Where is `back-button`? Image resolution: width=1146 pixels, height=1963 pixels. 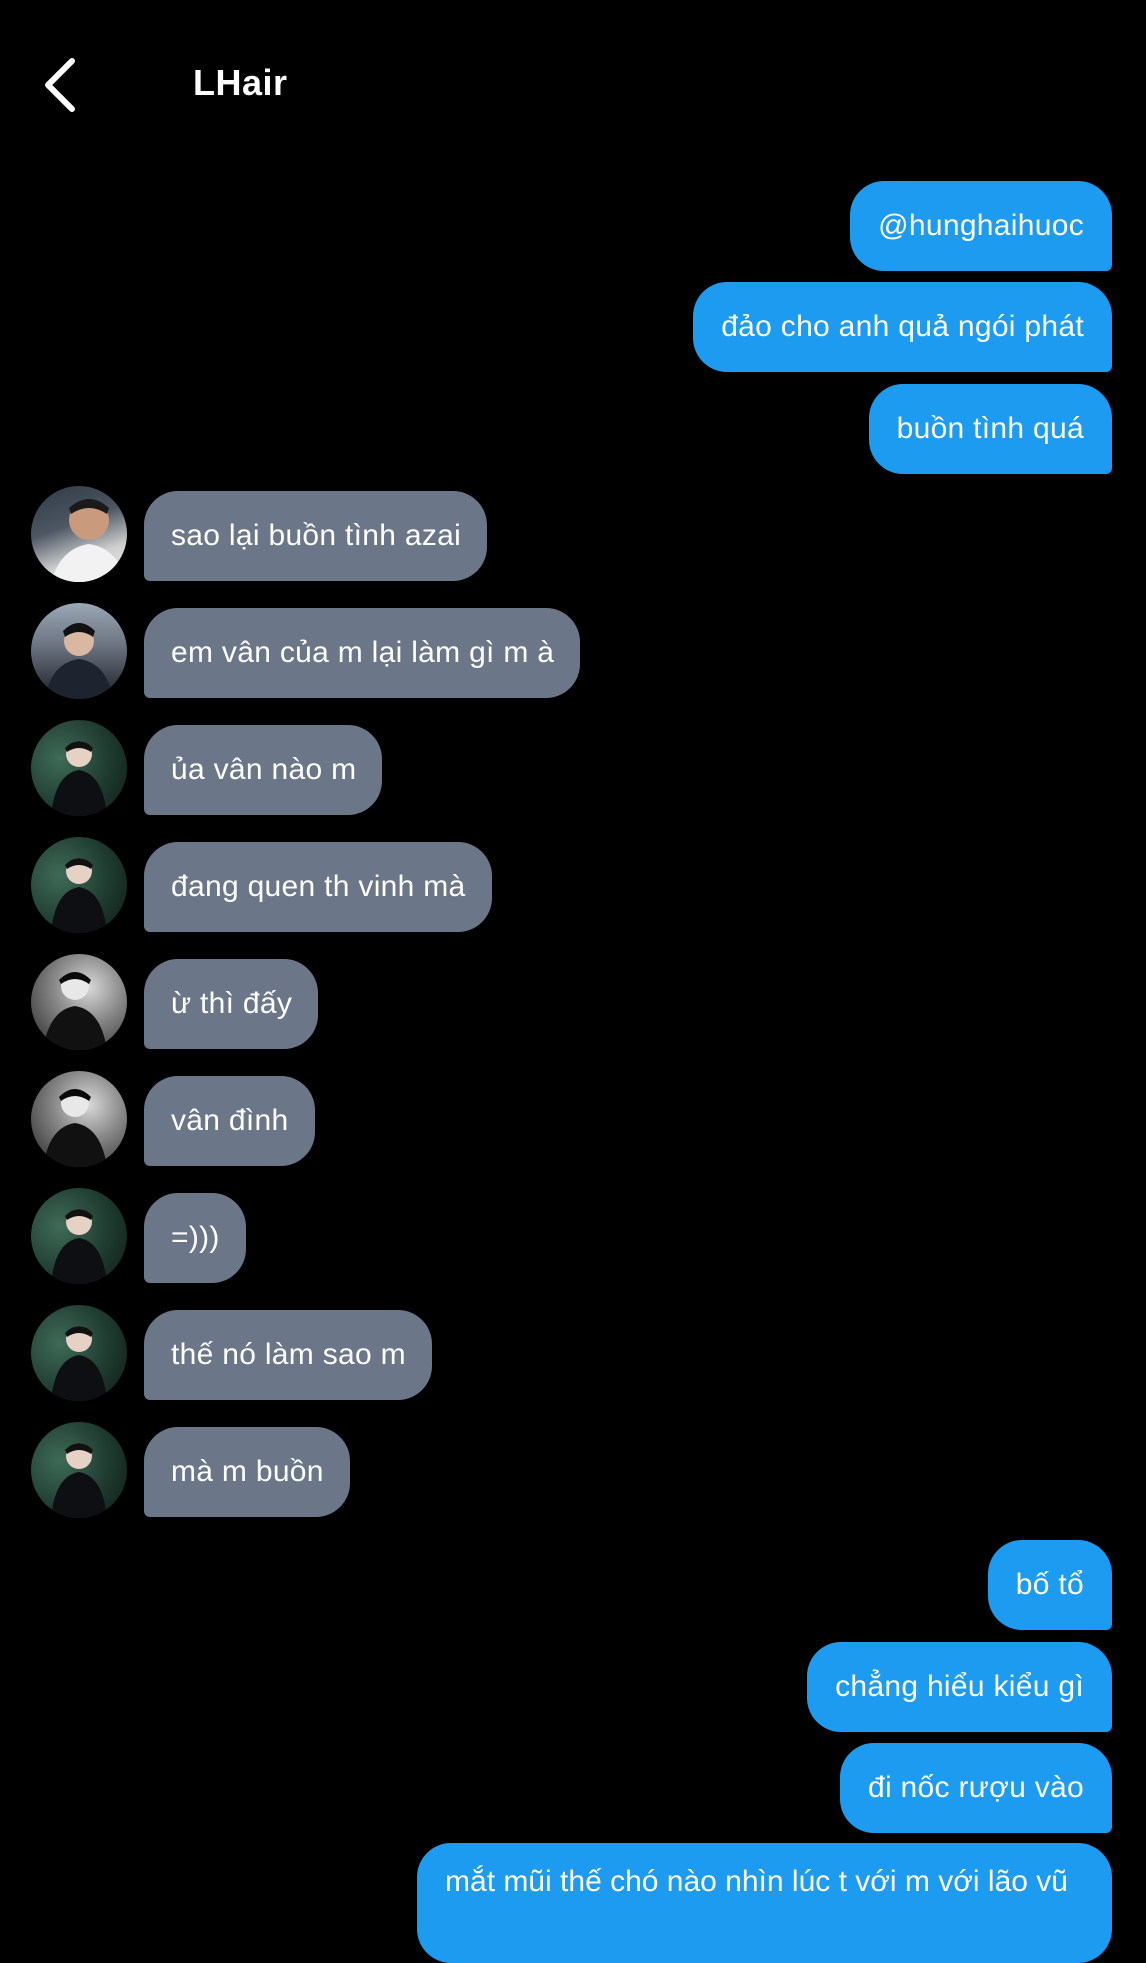
back-button is located at coordinates (60, 85).